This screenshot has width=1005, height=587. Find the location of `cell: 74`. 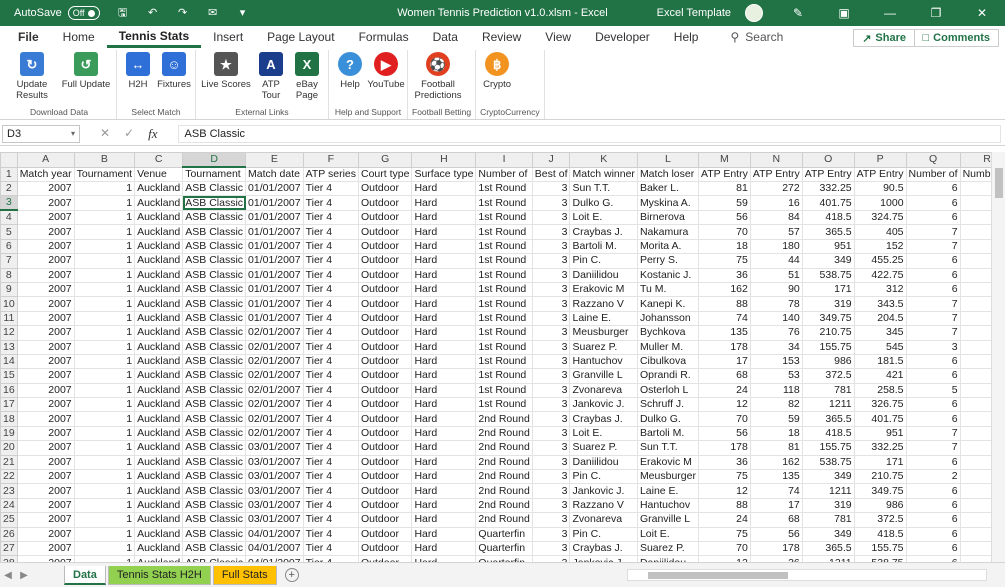

cell: 74 is located at coordinates (724, 318).